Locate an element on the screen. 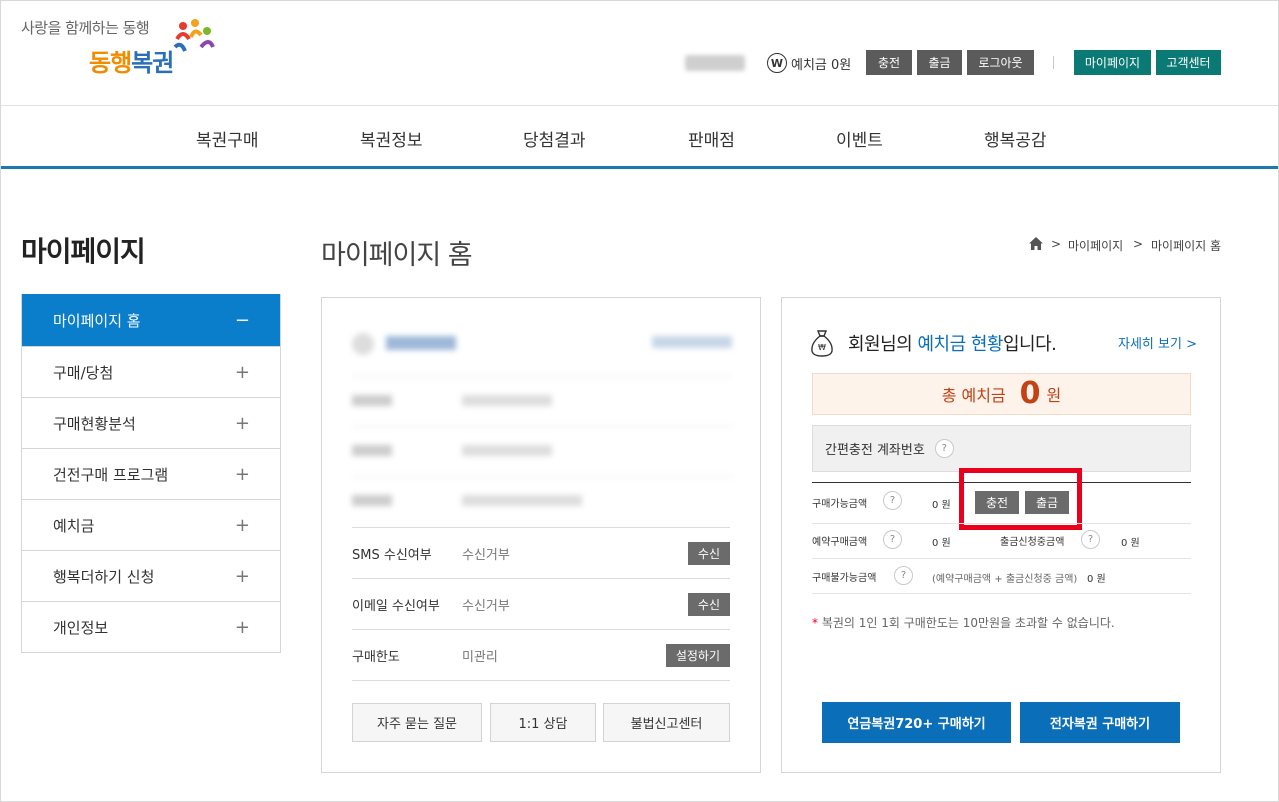 Image resolution: width=1279 pixels, height=802 pixels. nav-events: 이벤트 is located at coordinates (859, 138).